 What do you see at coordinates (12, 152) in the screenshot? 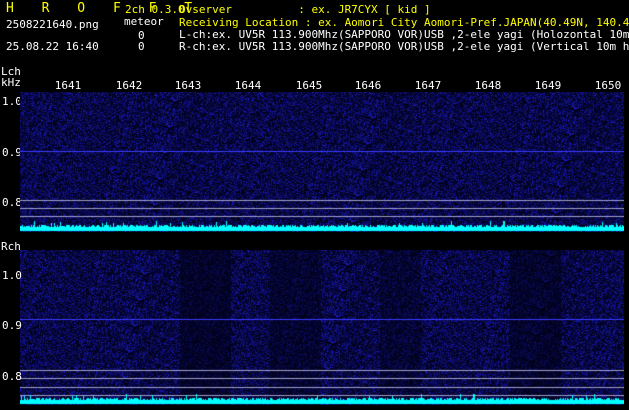
I see `lch-freq-0-9: 0.9` at bounding box center [12, 152].